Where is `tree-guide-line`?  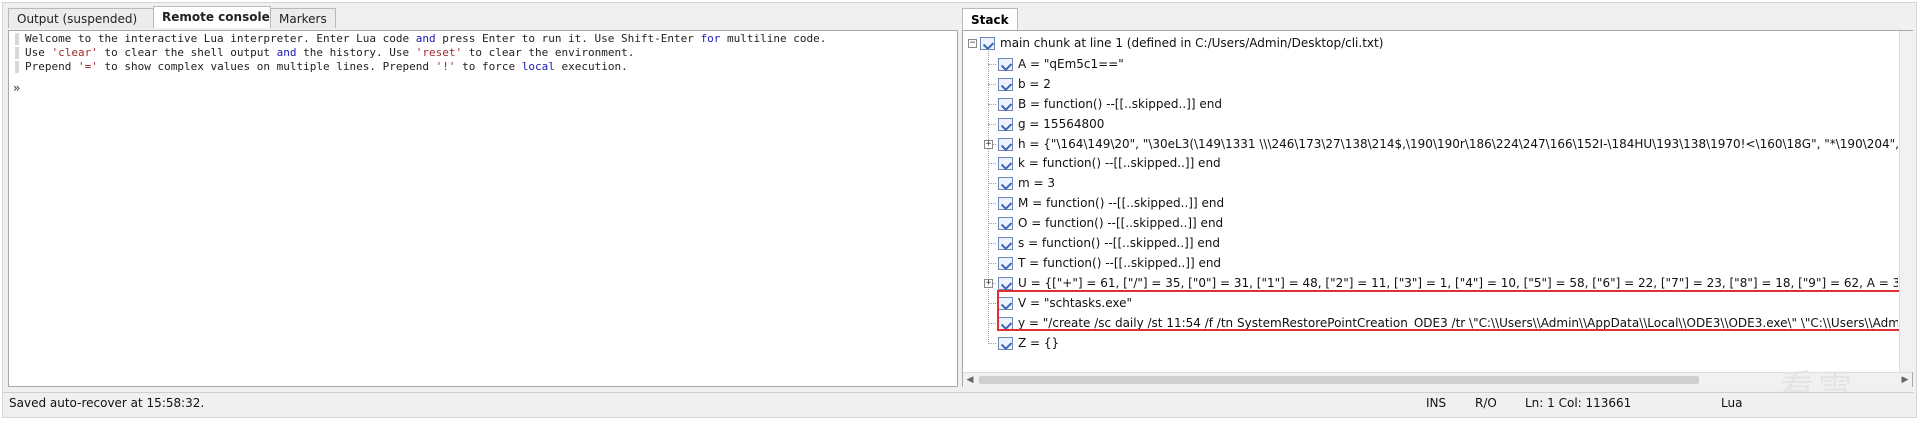
tree-guide-line is located at coordinates (988, 196).